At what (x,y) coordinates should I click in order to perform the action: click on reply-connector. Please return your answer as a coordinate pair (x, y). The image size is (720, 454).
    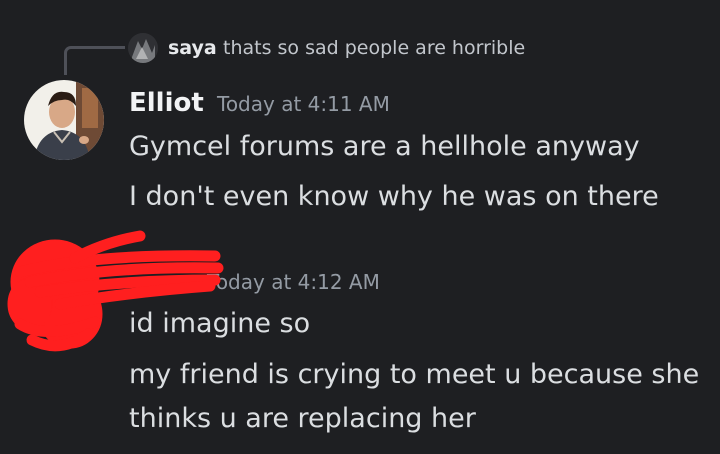
    Looking at the image, I should click on (94, 60).